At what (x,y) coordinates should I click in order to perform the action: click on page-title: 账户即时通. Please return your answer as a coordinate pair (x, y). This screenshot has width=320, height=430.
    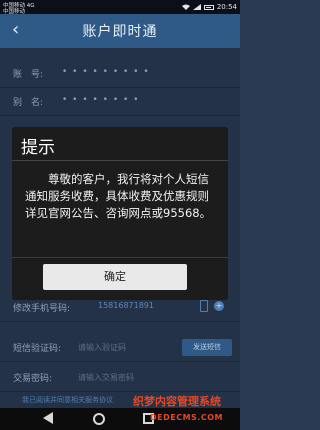
    Looking at the image, I should click on (120, 32).